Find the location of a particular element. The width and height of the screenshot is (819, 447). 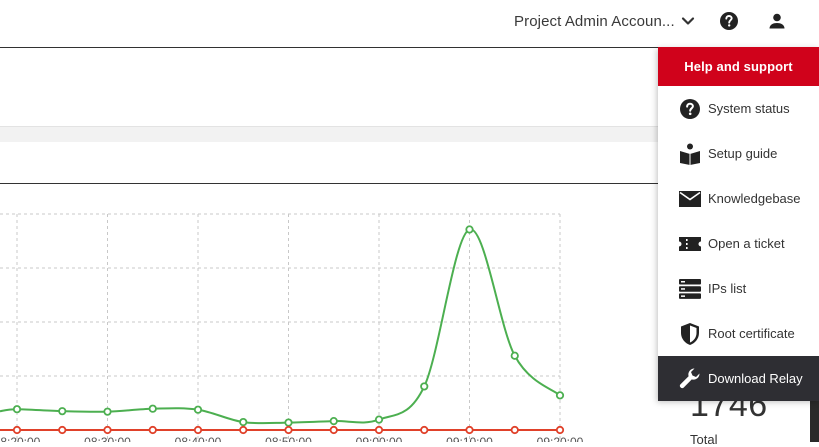

server-list-icon is located at coordinates (690, 289).